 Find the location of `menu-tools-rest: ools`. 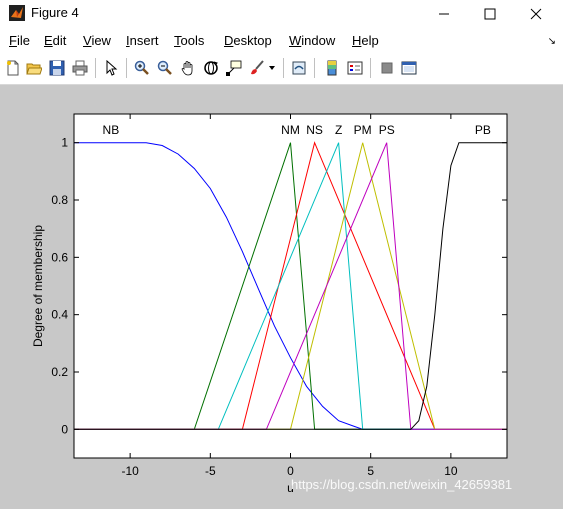

menu-tools-rest: ools is located at coordinates (192, 40).